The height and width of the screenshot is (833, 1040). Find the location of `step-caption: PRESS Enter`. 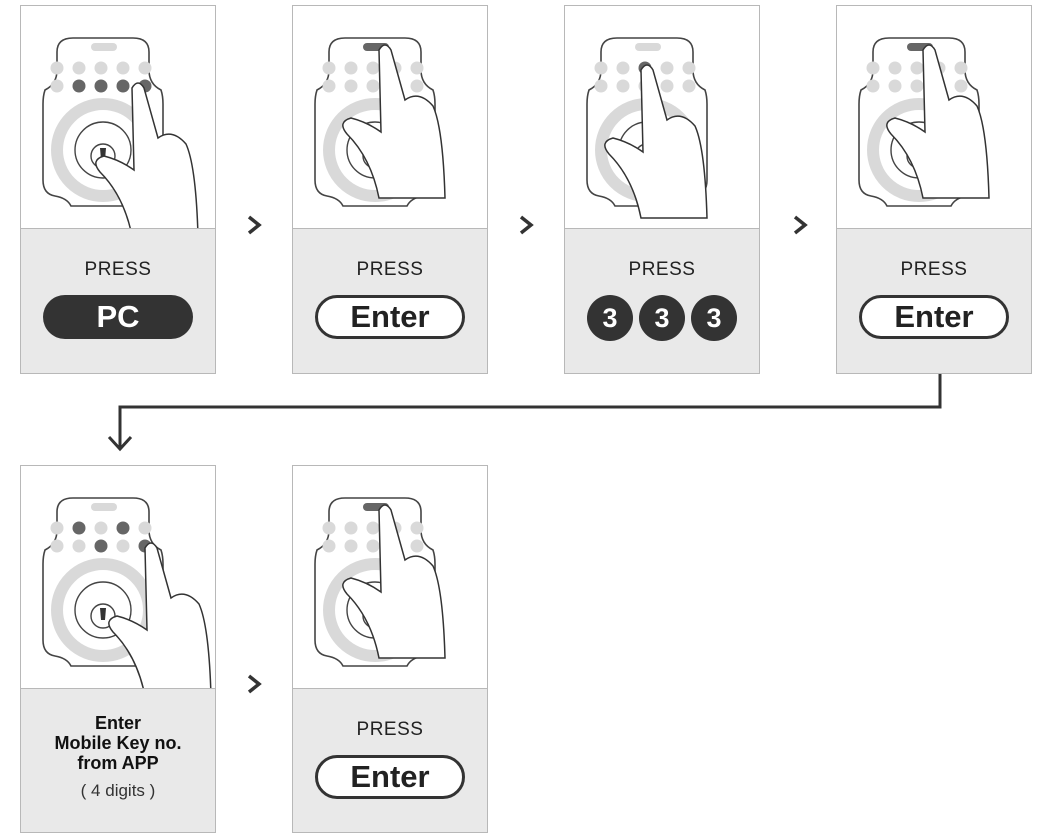

step-caption: PRESS Enter is located at coordinates (390, 760).